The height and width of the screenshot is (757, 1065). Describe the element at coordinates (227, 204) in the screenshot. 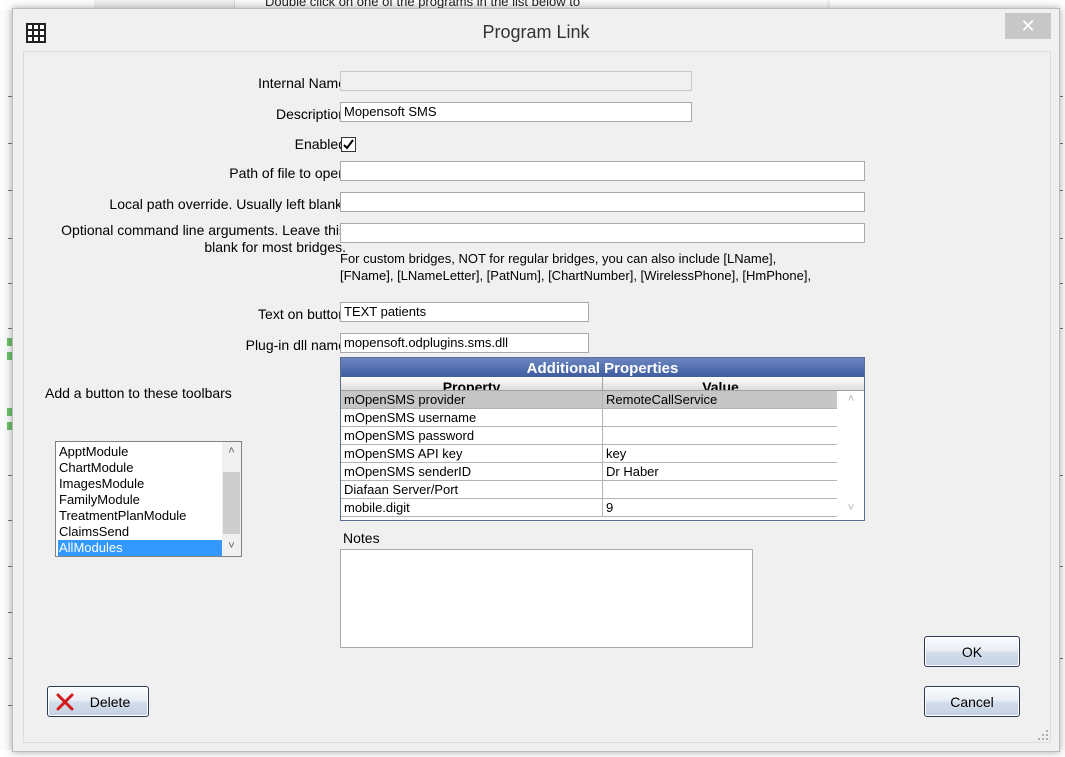

I see `local-path-label: Local path override. Usually left blank.` at that location.